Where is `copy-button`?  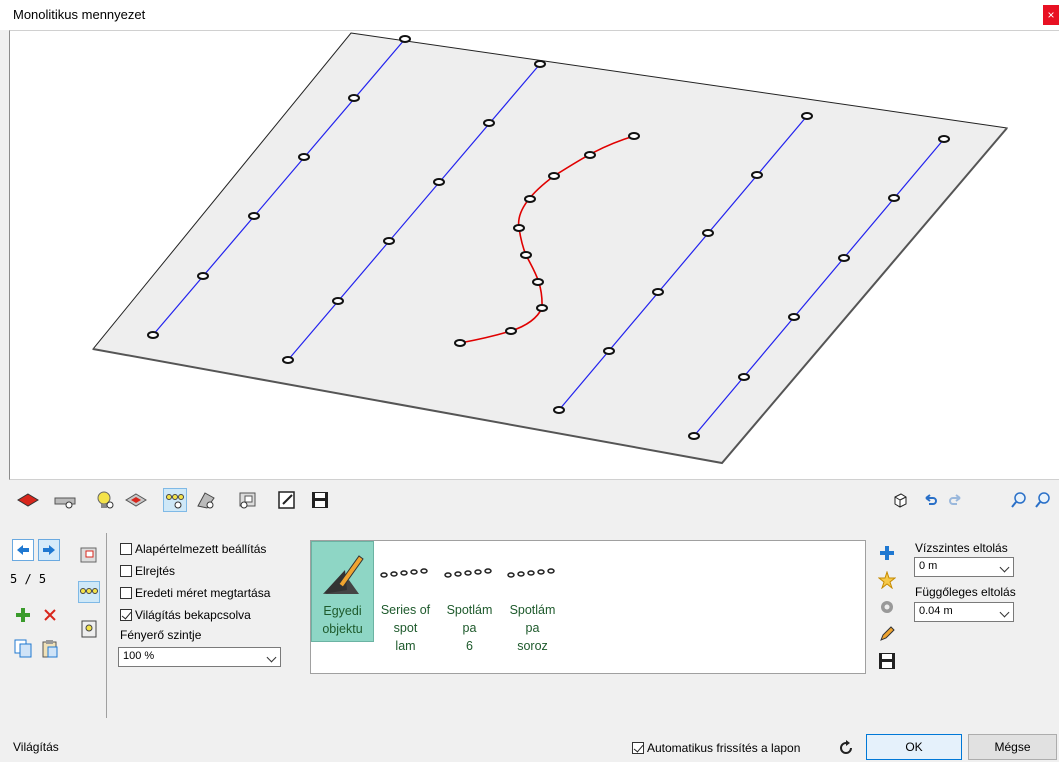
copy-button is located at coordinates (23, 649).